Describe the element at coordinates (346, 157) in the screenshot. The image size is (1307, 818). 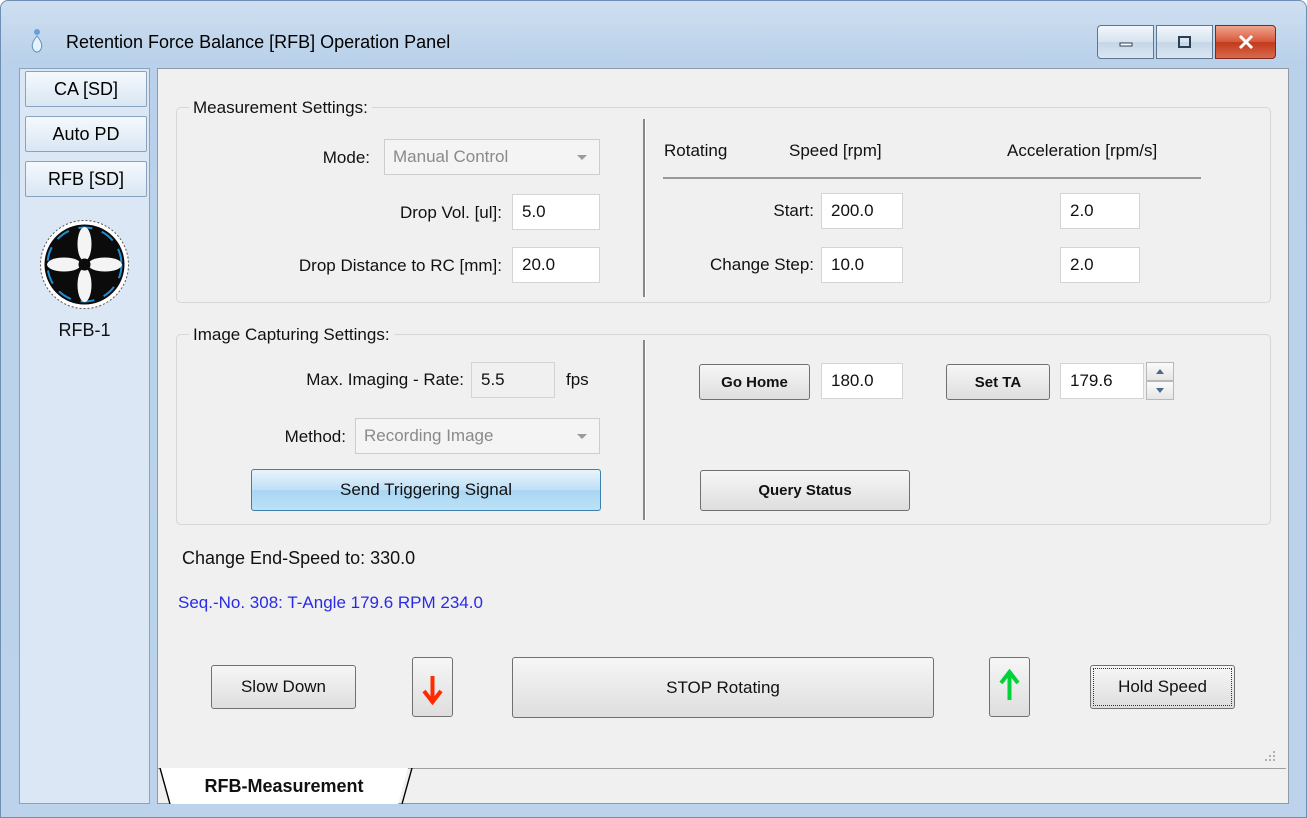
I see `mode-label: Mode:` at that location.